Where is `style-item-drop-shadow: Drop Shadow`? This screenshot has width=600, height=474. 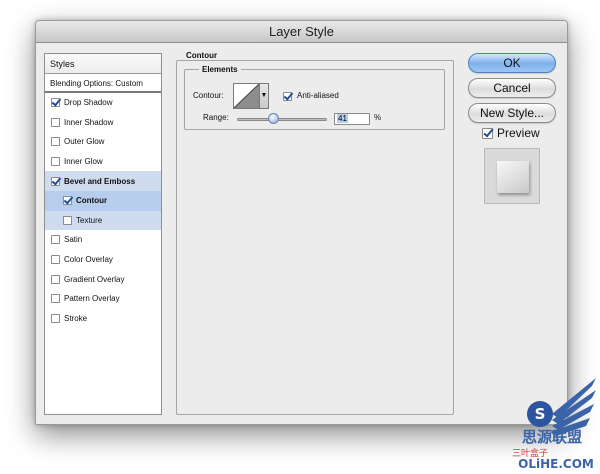 style-item-drop-shadow: Drop Shadow is located at coordinates (103, 103).